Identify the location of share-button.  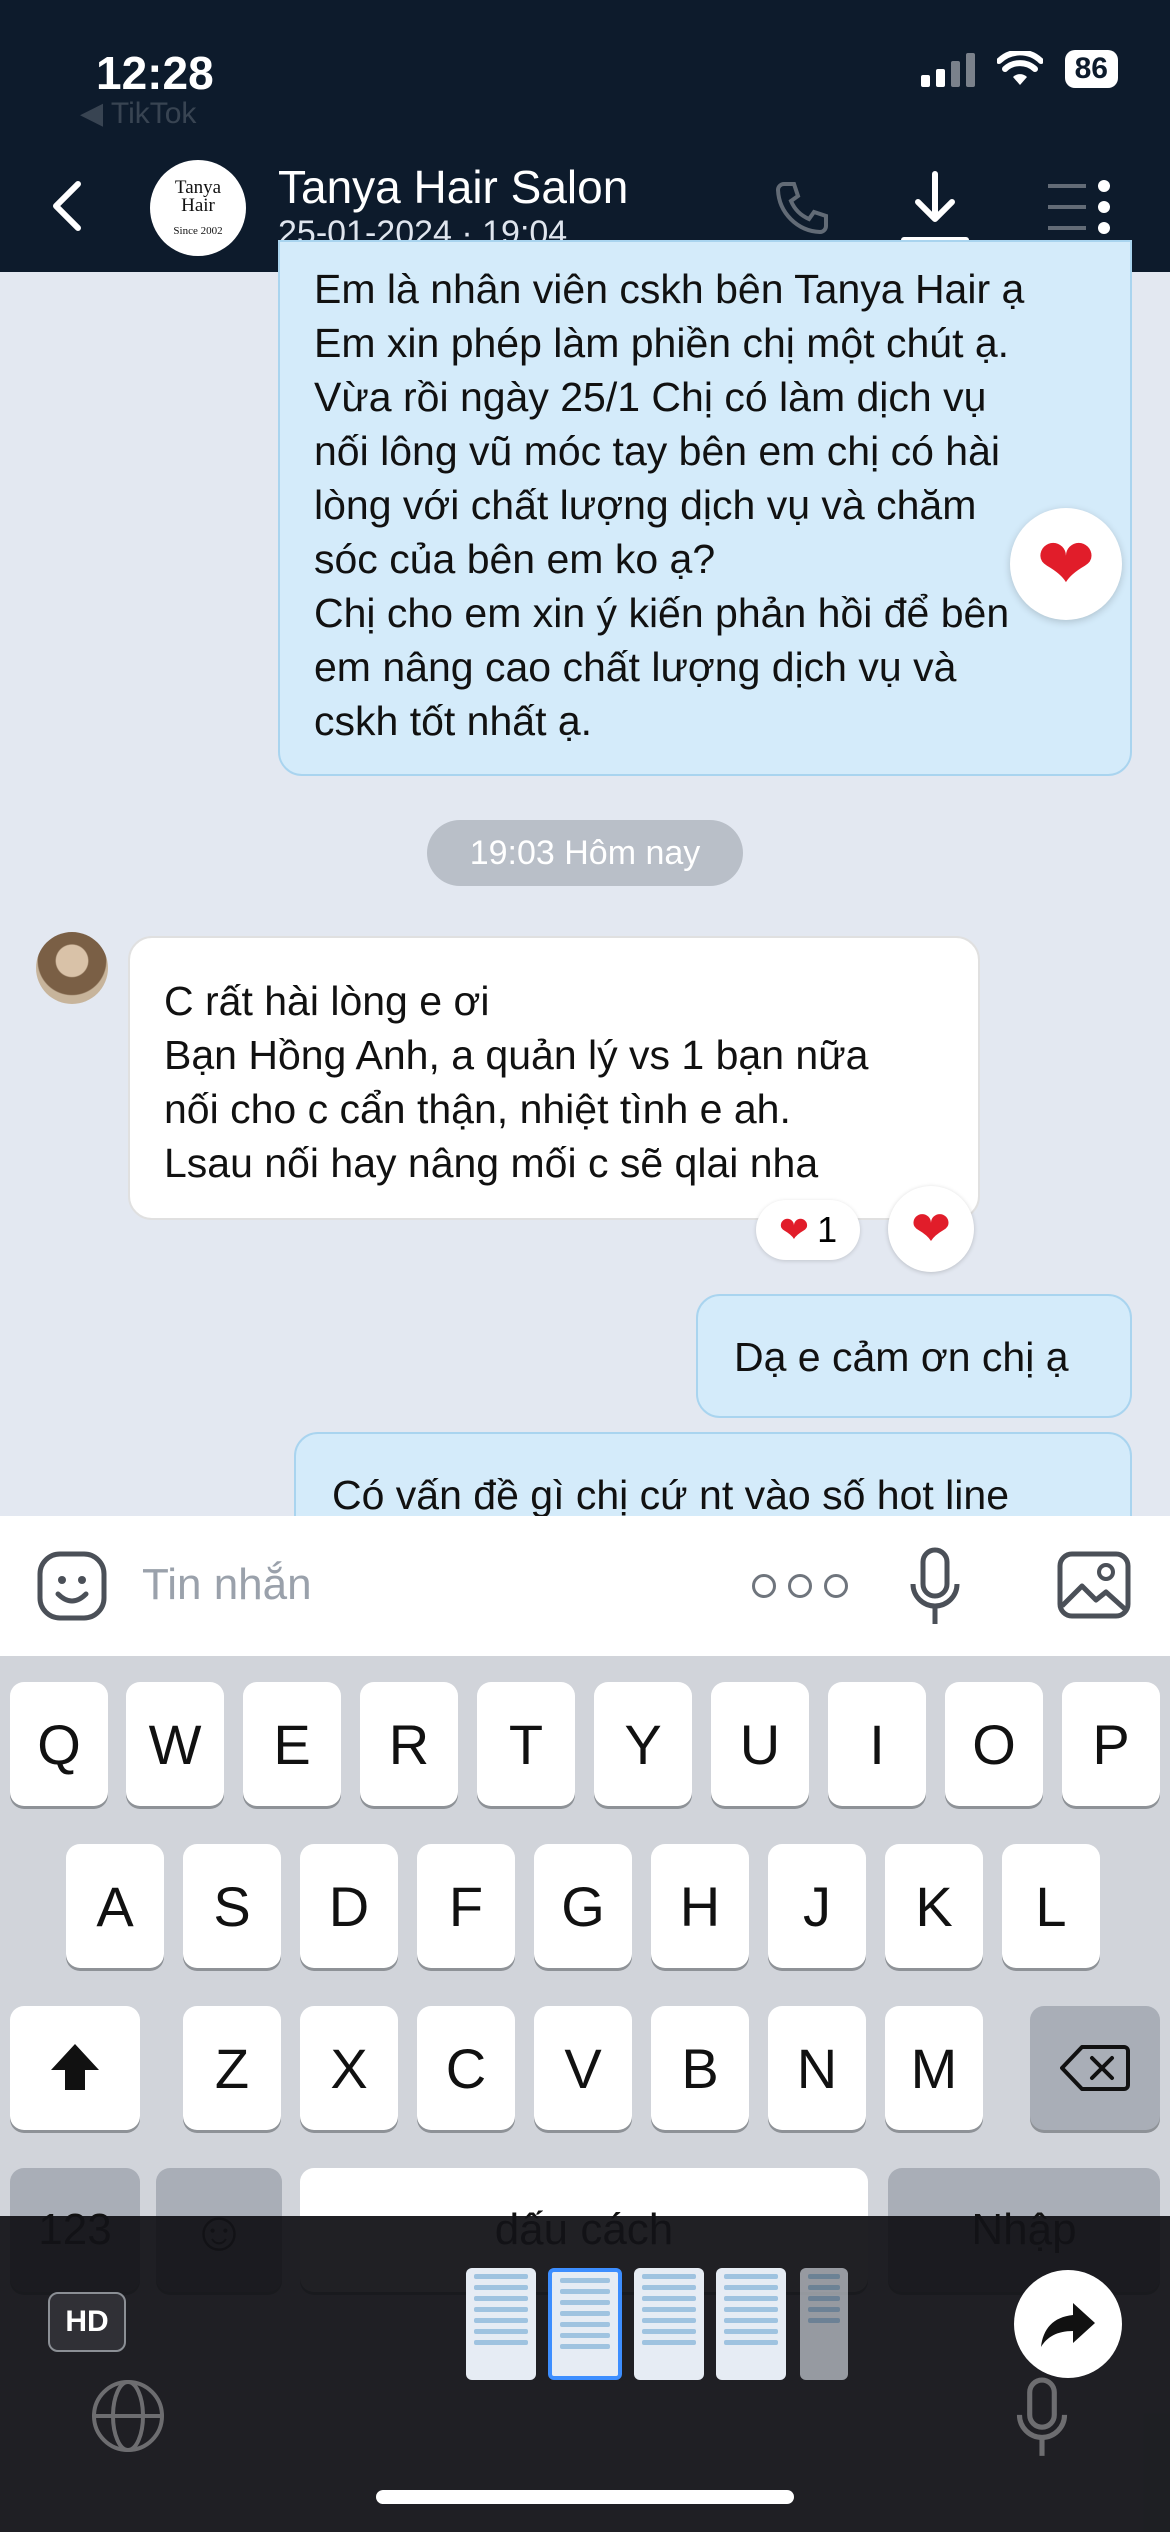
(1068, 2324).